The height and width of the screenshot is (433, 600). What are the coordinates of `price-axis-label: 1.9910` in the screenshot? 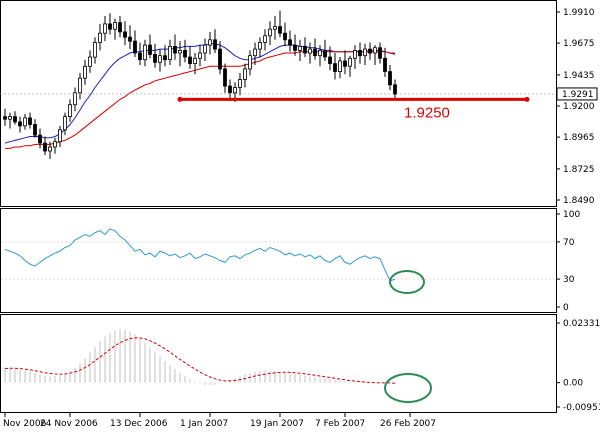 It's located at (579, 13).